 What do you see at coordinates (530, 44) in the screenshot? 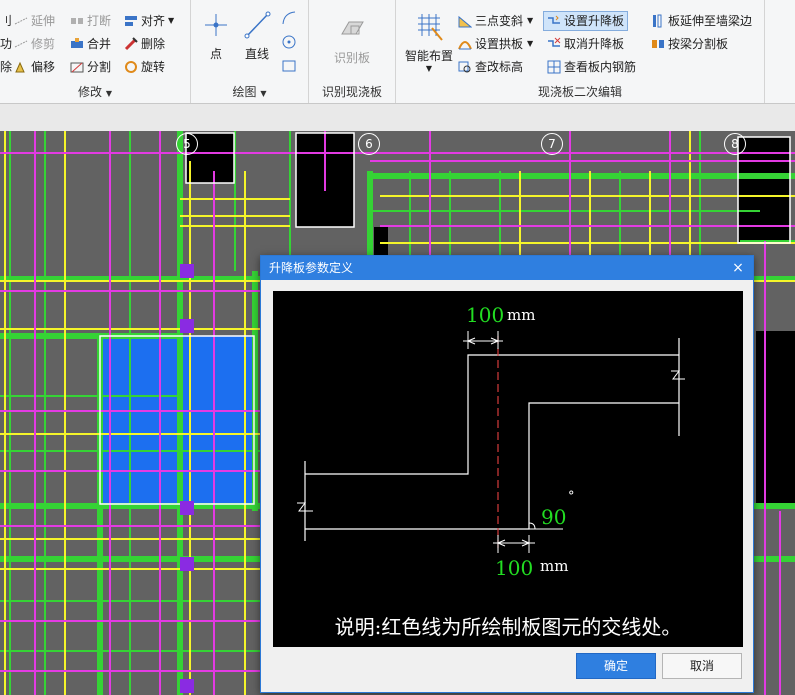
I see `arch-dropdown-icon: ▼` at bounding box center [530, 44].